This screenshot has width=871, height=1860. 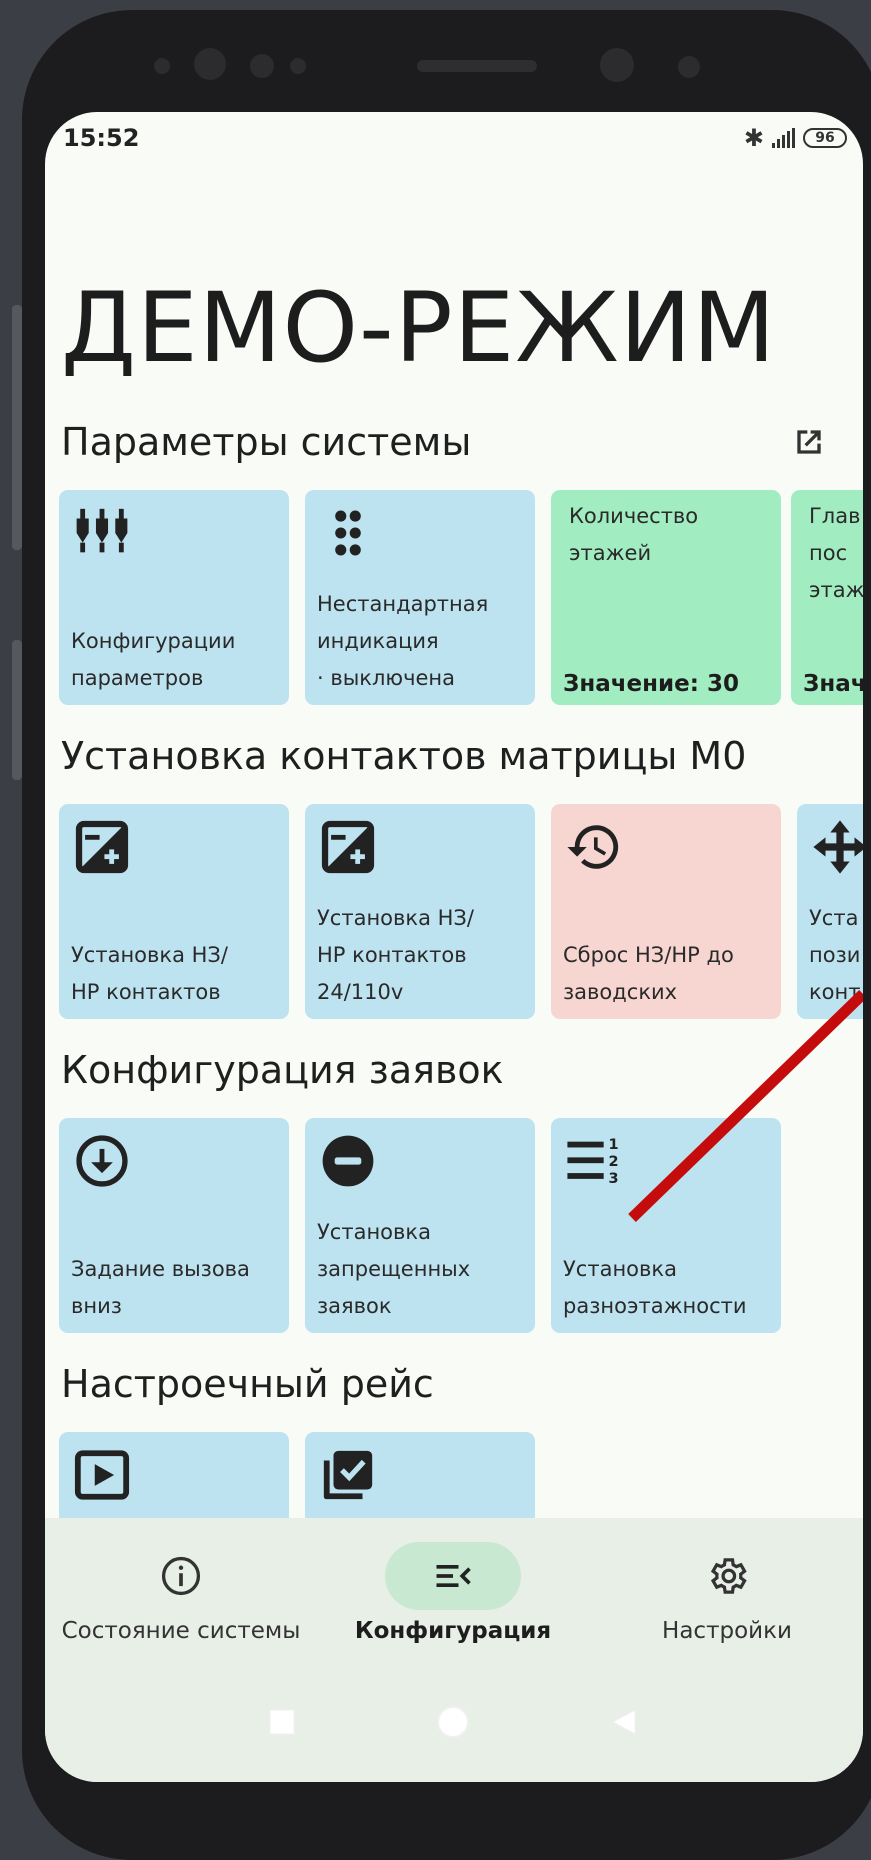 I want to click on back-button, so click(x=624, y=1722).